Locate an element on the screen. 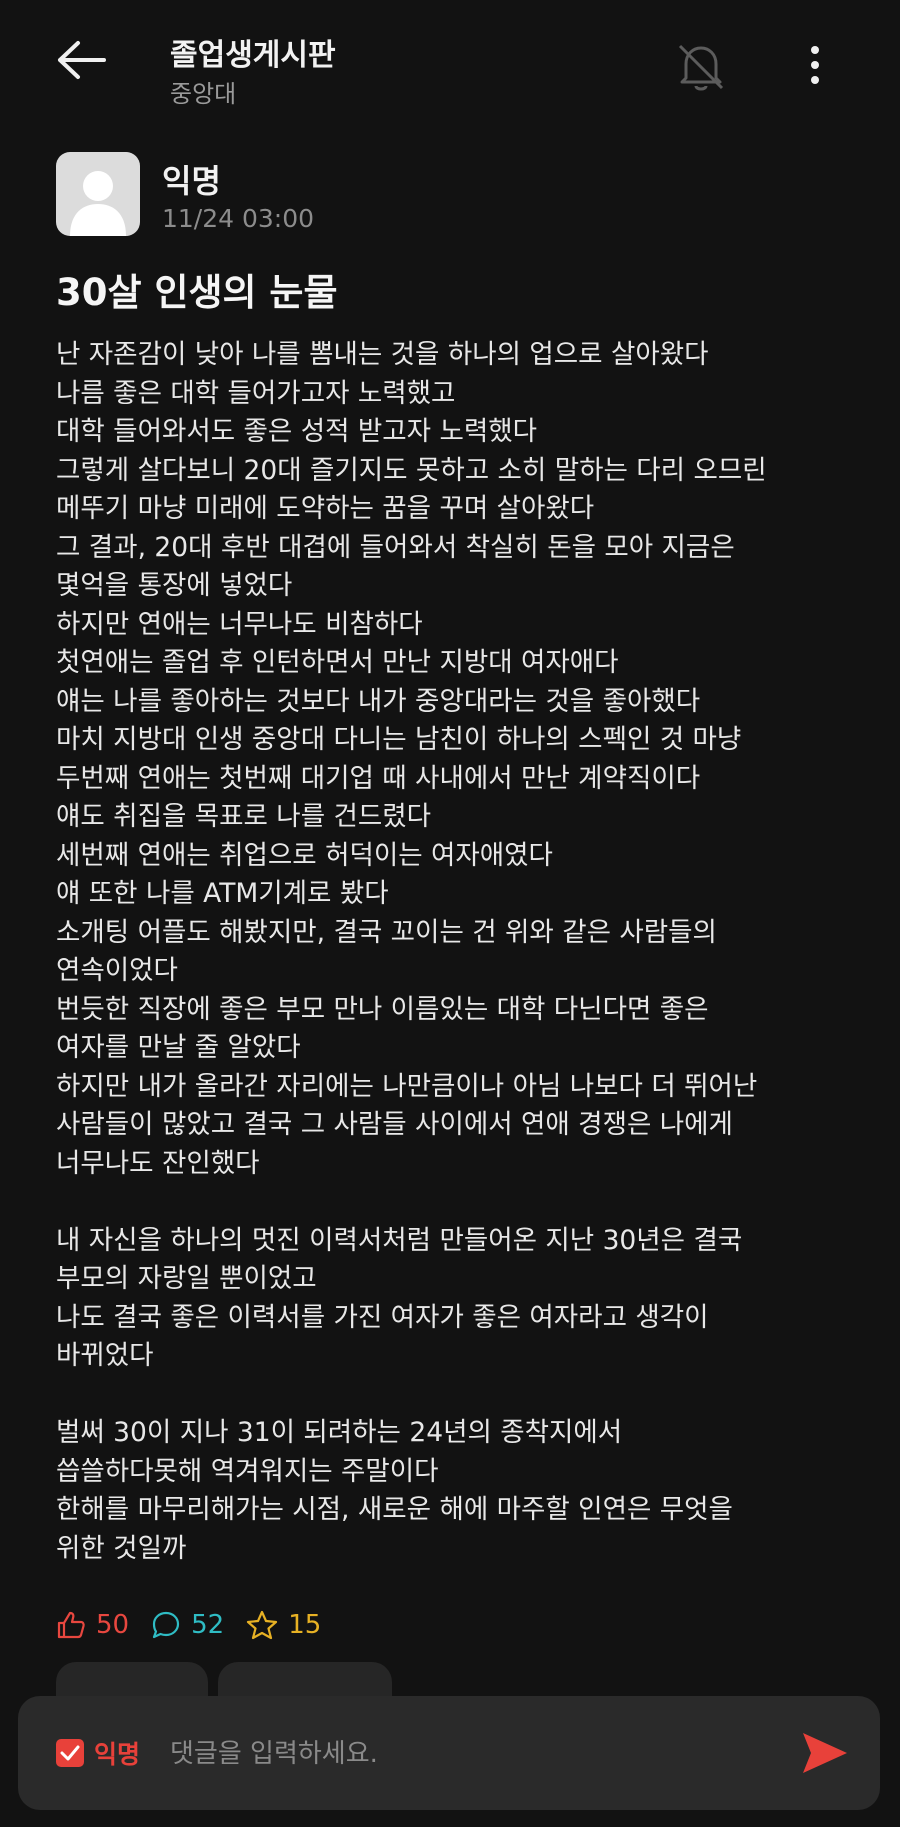 The width and height of the screenshot is (900, 1827). school-name: 중앙대 is located at coordinates (203, 94).